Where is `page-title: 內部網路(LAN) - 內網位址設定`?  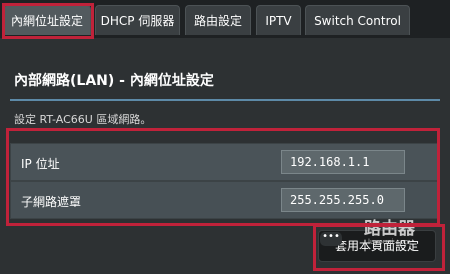 page-title: 內部網路(LAN) - 內網位址設定 is located at coordinates (114, 81).